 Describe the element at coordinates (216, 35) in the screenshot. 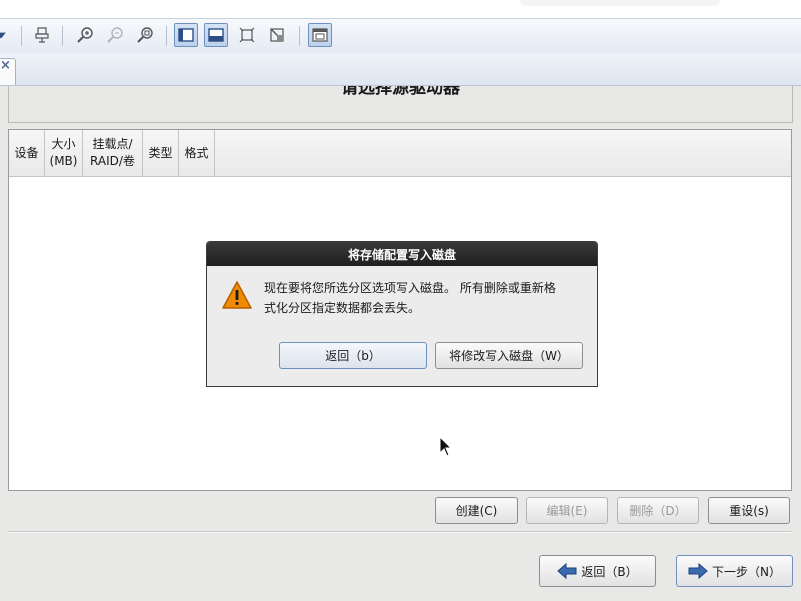

I see `panel-bottom-icon` at that location.